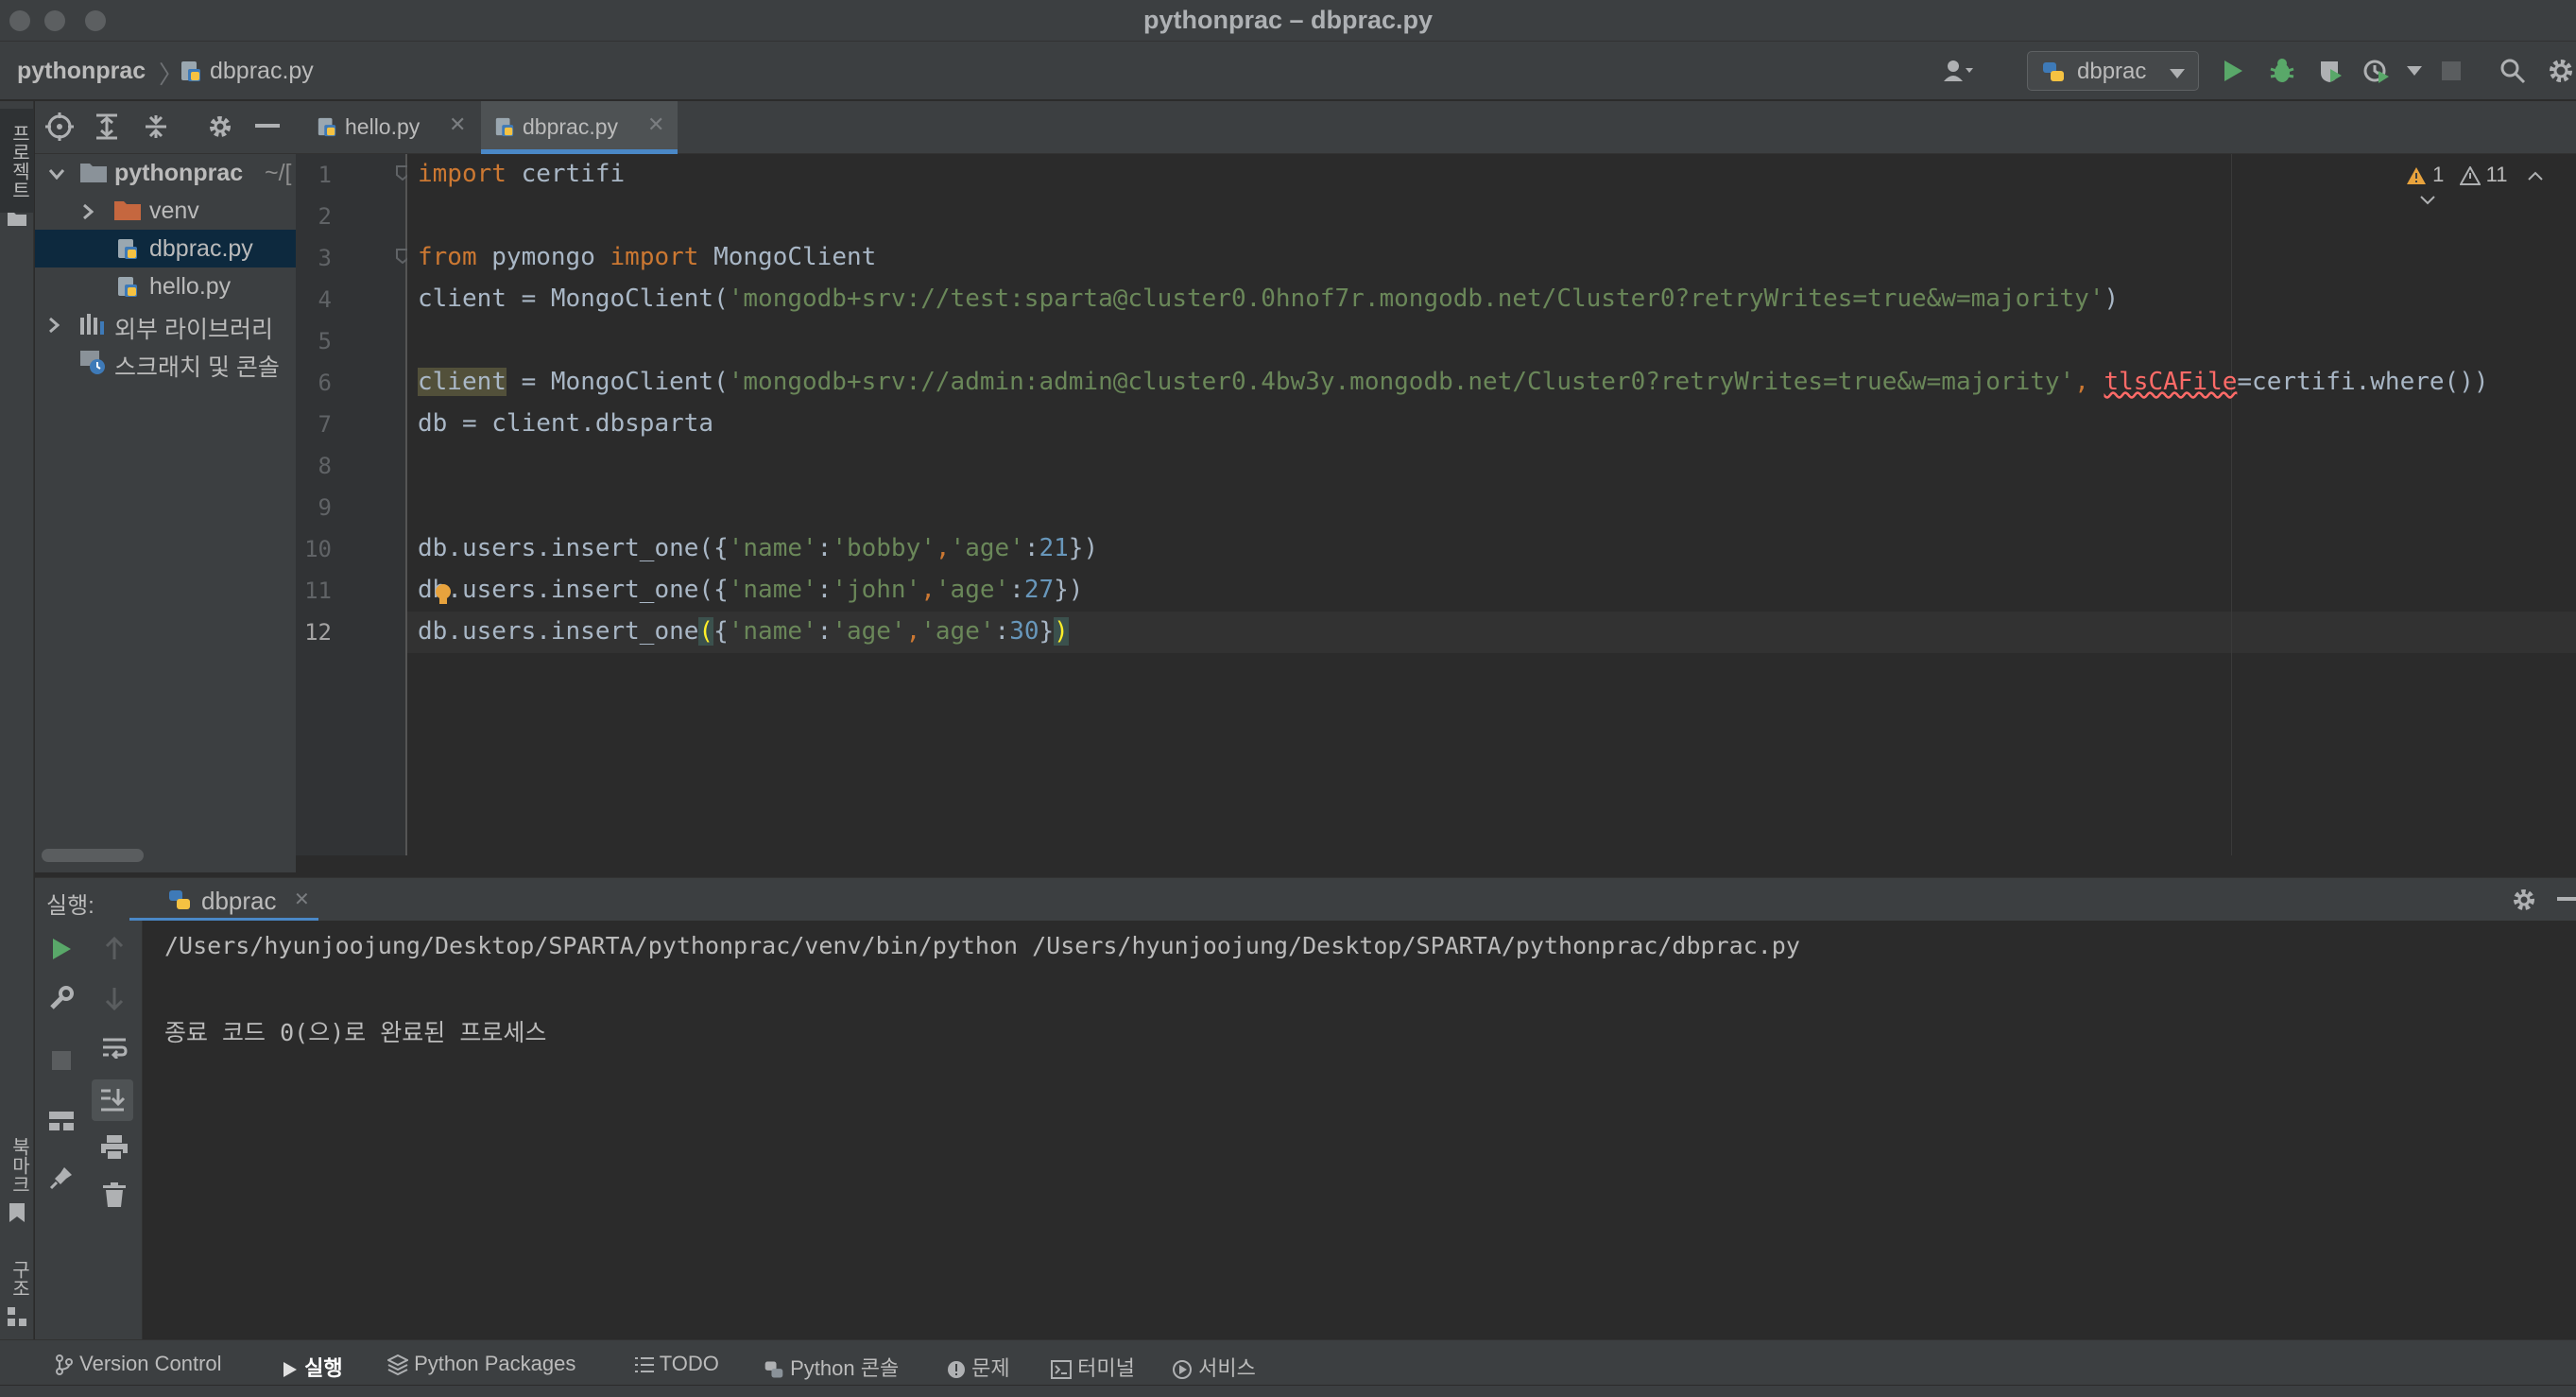  What do you see at coordinates (845, 1368) in the screenshot?
I see `tool-label: Python 콘솔` at bounding box center [845, 1368].